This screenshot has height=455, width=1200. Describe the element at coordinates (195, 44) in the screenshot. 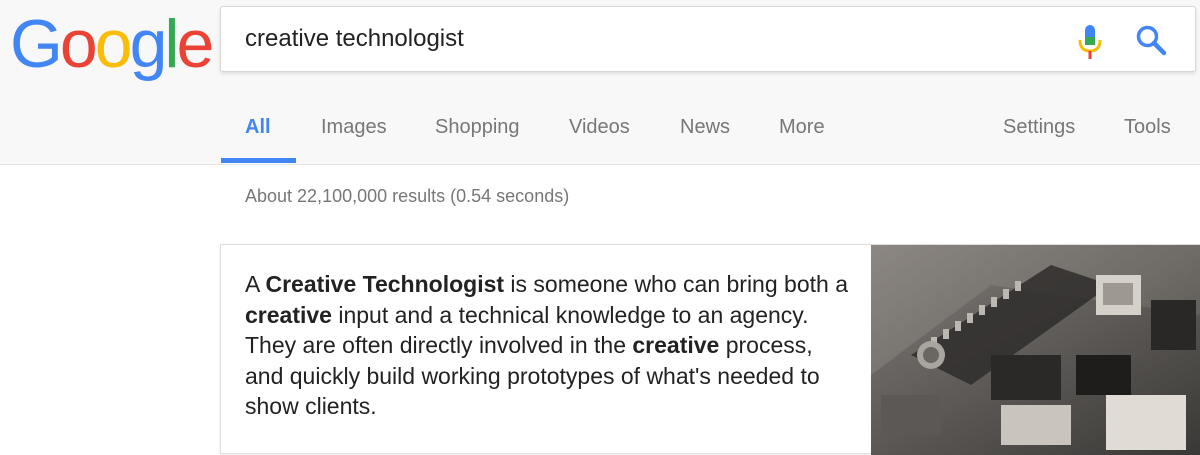

I see `logo-letter: e` at that location.